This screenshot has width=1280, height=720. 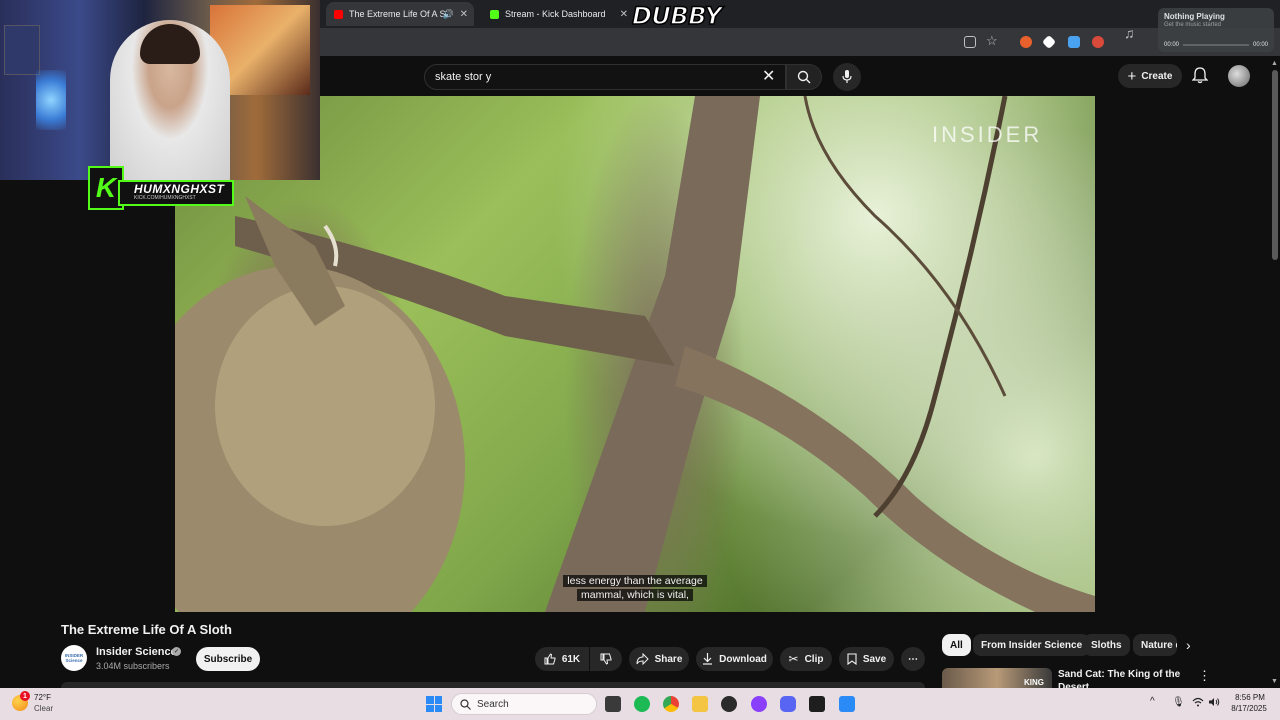 I want to click on obs-icon, so click(x=729, y=704).